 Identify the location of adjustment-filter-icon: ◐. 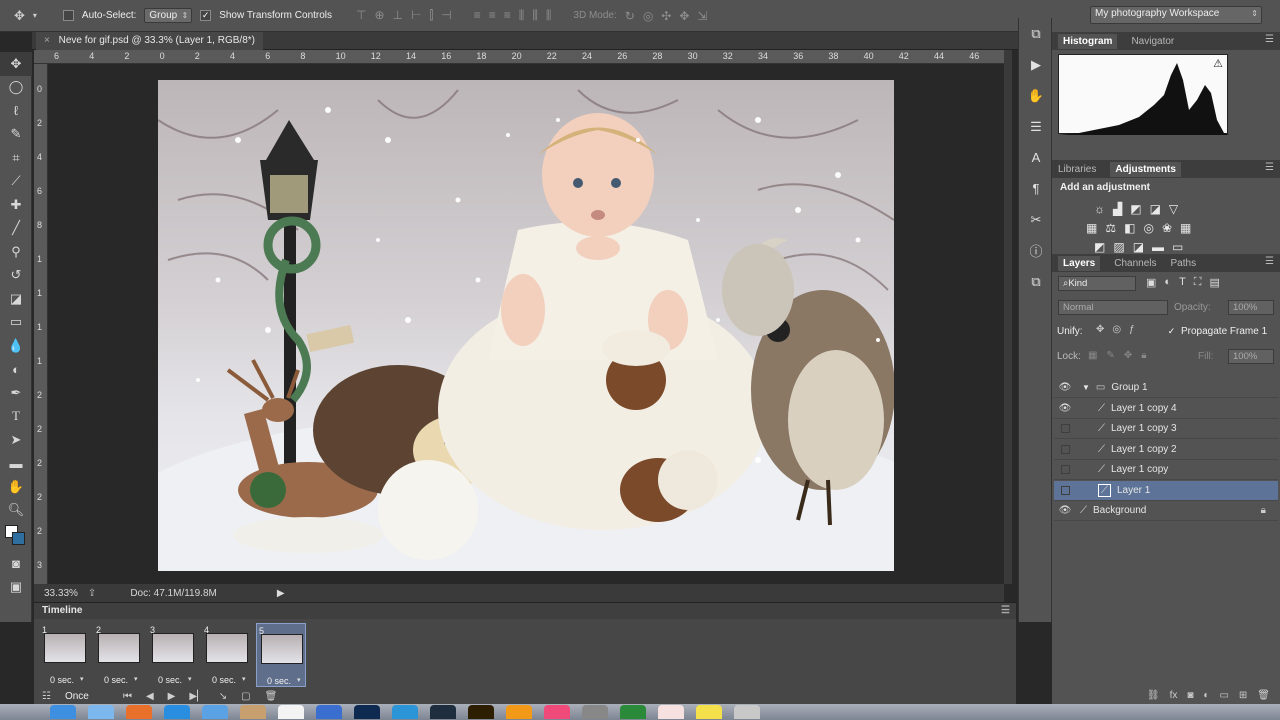
(1167, 282).